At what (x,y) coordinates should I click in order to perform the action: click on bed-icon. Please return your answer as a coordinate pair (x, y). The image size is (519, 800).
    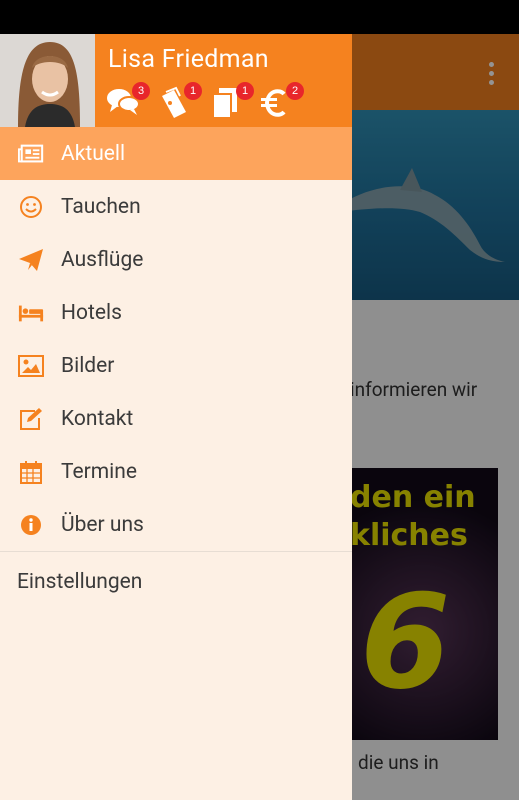
    Looking at the image, I should click on (31, 313).